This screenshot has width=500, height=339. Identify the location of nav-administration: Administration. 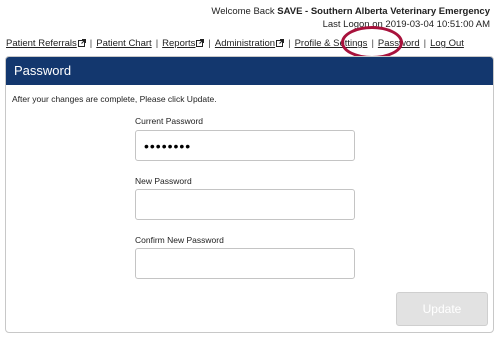
(249, 43).